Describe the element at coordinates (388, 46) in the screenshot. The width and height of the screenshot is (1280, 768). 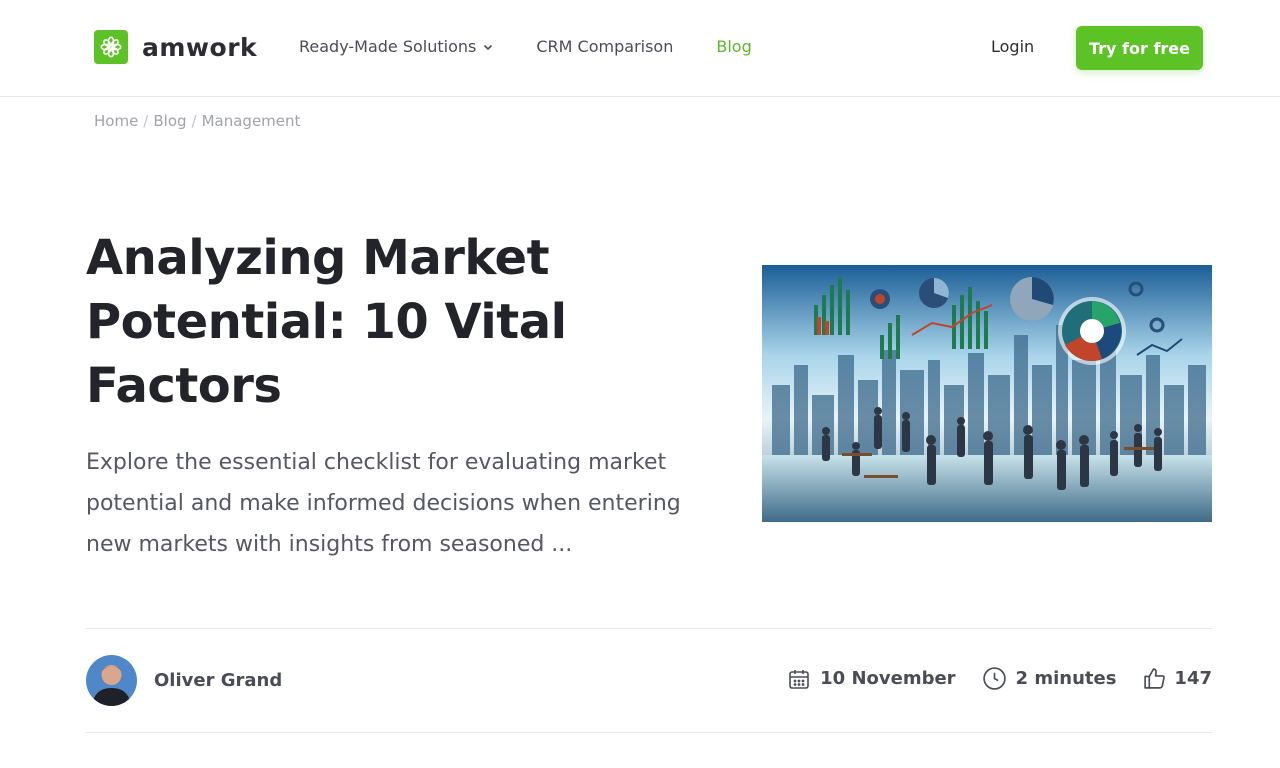
I see `nav-ready-made-solutions-label: Ready-Made Solutions` at that location.